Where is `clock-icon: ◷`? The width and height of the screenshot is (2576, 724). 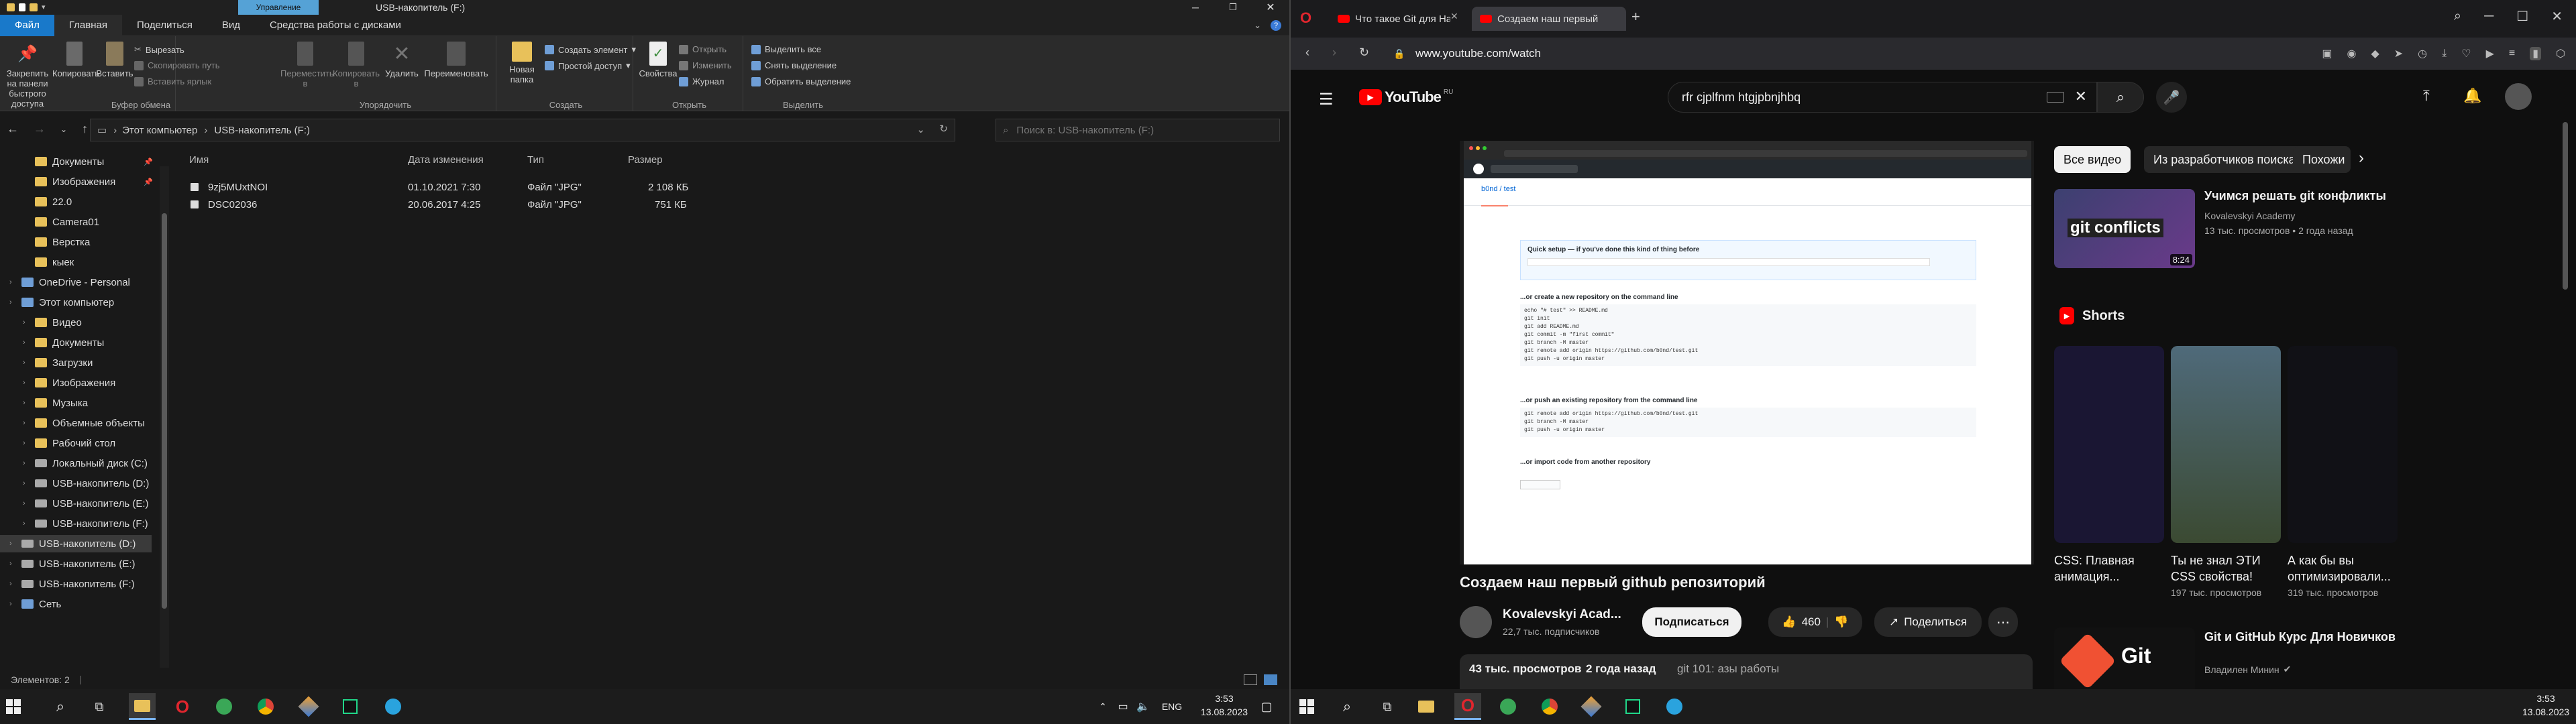 clock-icon: ◷ is located at coordinates (2422, 53).